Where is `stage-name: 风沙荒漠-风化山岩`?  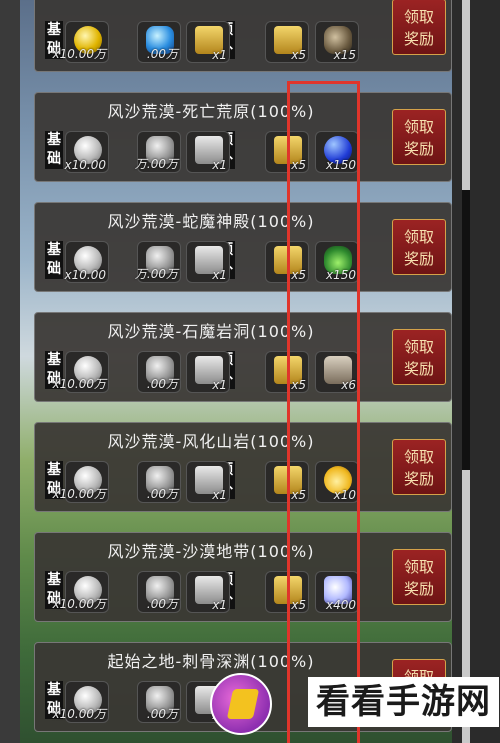
stage-name: 风沙荒漠-风化山岩 is located at coordinates (179, 441).